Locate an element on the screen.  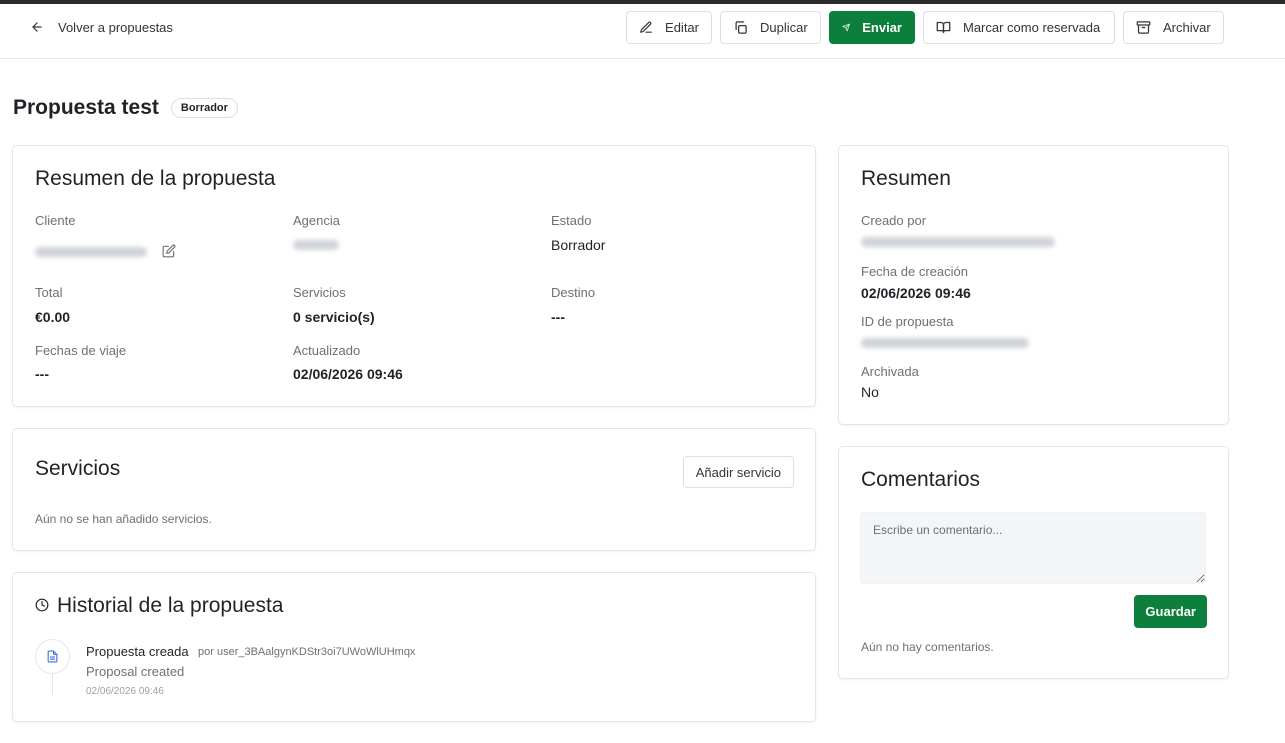
history-entry-description: Proposal created is located at coordinates (135, 671).